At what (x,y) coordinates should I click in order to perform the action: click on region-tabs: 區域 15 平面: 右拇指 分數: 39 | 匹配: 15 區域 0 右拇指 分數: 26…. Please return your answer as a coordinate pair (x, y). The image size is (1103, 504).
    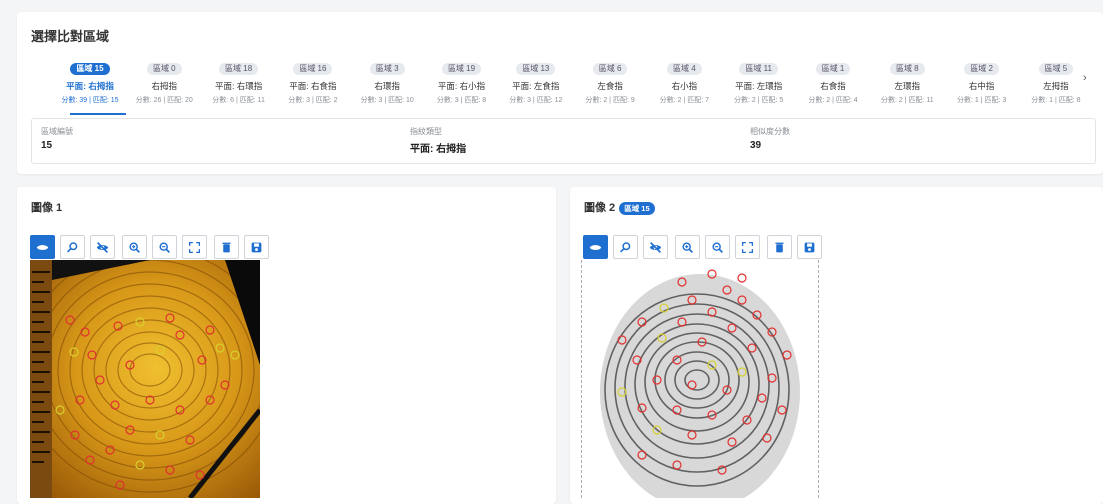
    Looking at the image, I should click on (576, 87).